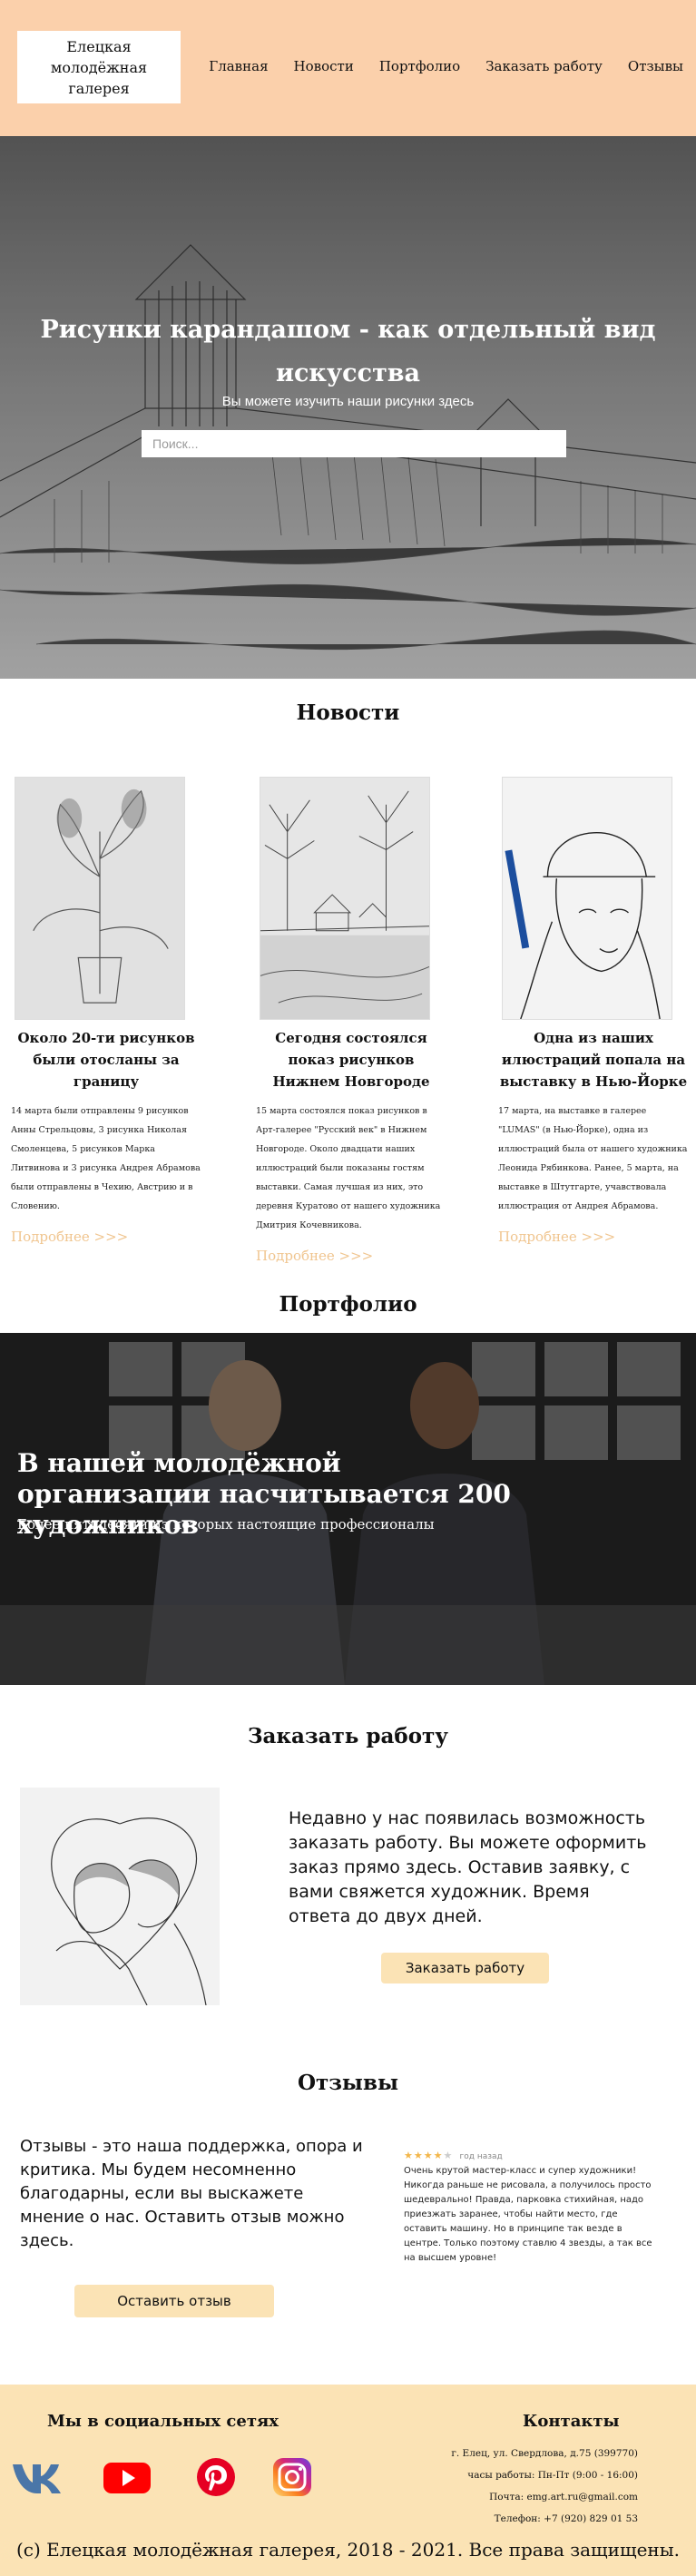 Image resolution: width=696 pixels, height=2576 pixels. What do you see at coordinates (544, 66) in the screenshot?
I see `nav-link-order: Заказать работу` at bounding box center [544, 66].